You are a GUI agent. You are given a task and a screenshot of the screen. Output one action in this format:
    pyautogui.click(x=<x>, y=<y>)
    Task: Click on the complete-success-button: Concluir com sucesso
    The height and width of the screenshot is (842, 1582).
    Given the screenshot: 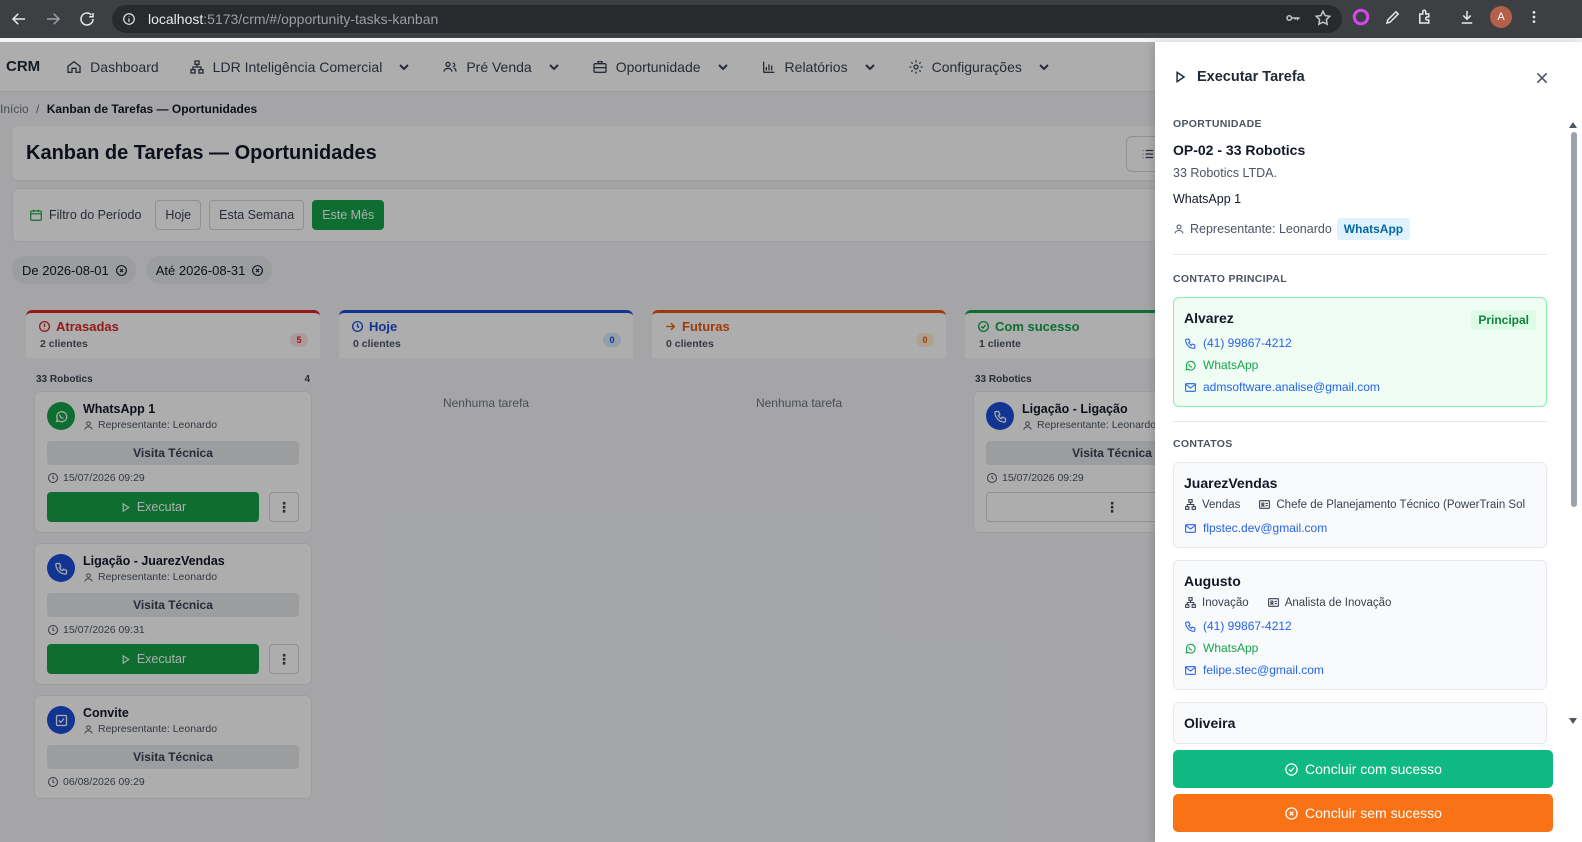 What is the action you would take?
    pyautogui.click(x=1363, y=769)
    